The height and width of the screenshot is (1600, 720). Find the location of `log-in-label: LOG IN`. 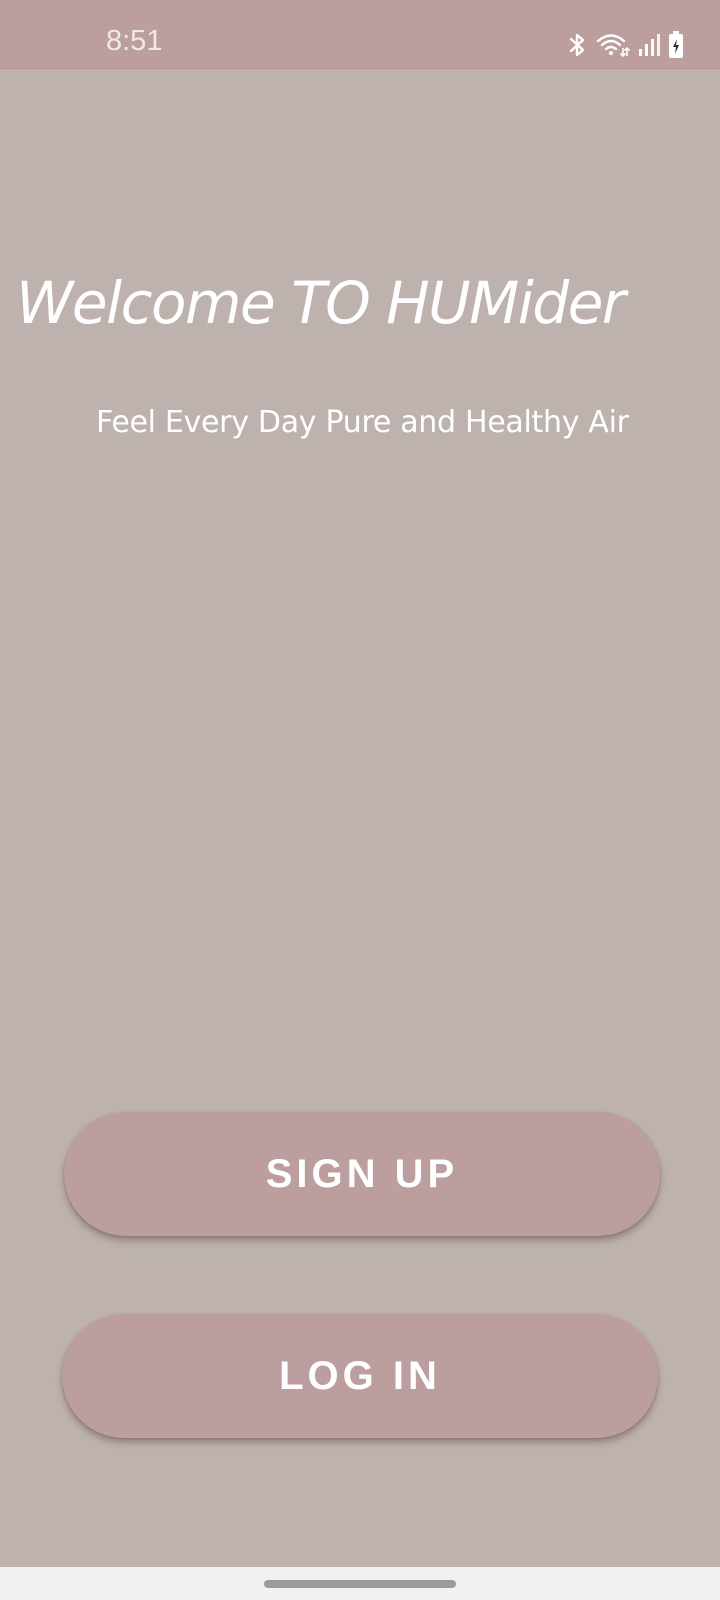

log-in-label: LOG IN is located at coordinates (360, 1375).